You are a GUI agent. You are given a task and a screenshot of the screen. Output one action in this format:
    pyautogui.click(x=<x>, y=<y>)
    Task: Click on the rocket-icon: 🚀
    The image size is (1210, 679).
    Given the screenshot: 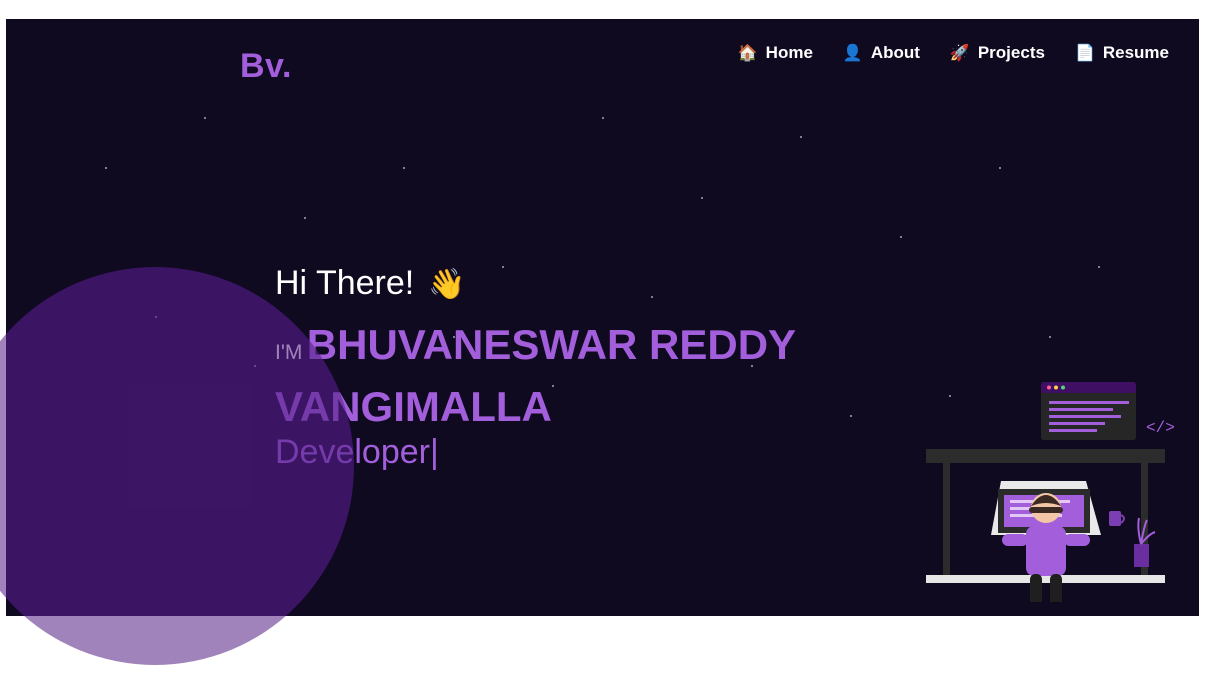 What is the action you would take?
    pyautogui.click(x=959, y=53)
    